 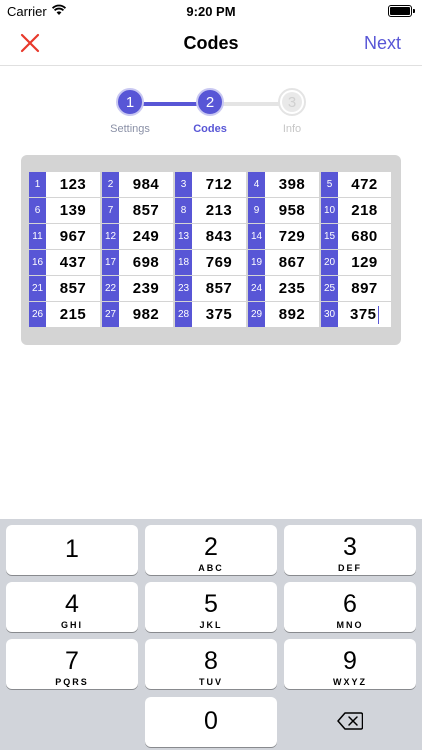 I want to click on code-cell: 10 218, so click(x=357, y=210).